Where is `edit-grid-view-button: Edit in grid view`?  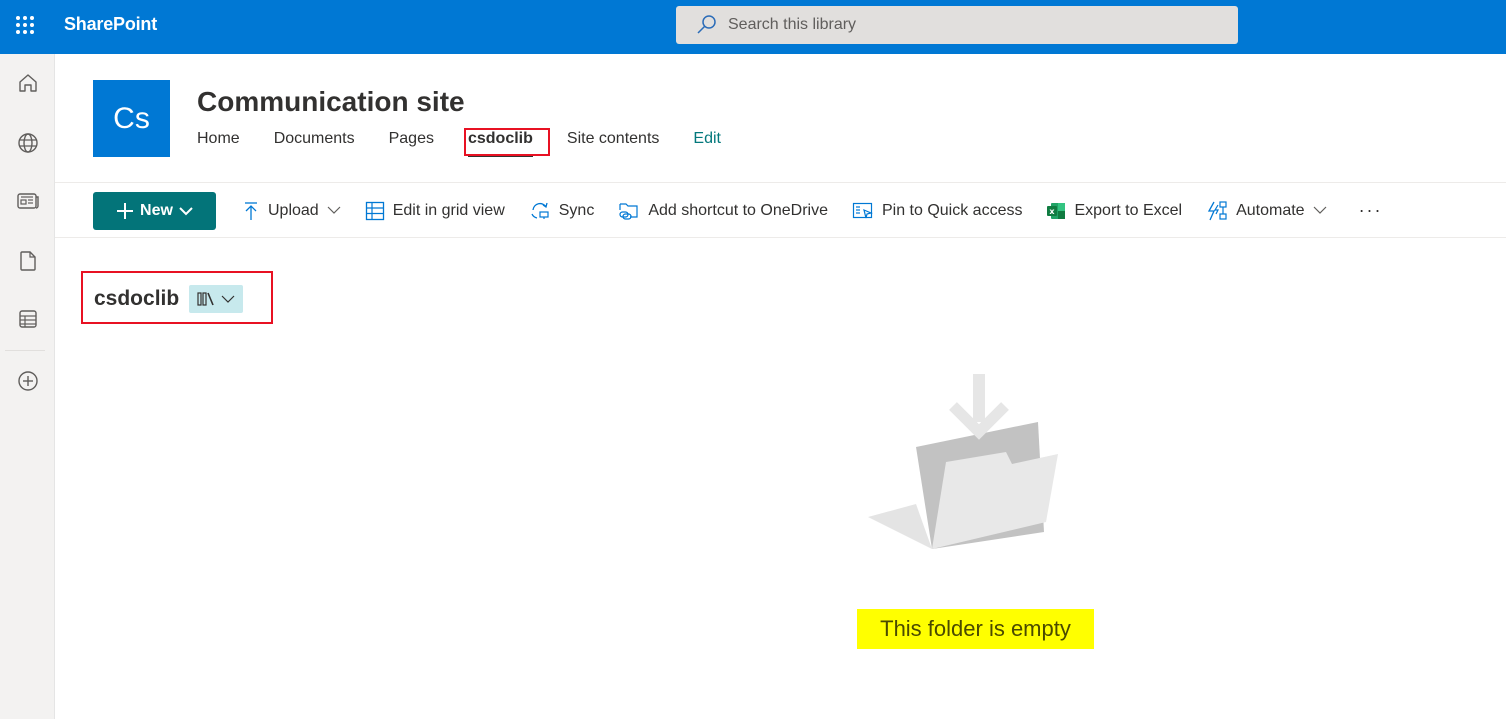
edit-grid-view-button: Edit in grid view is located at coordinates (435, 211).